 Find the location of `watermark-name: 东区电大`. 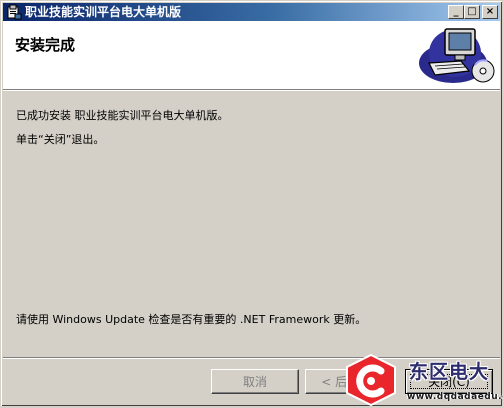

watermark-name: 东区电大 is located at coordinates (449, 372).